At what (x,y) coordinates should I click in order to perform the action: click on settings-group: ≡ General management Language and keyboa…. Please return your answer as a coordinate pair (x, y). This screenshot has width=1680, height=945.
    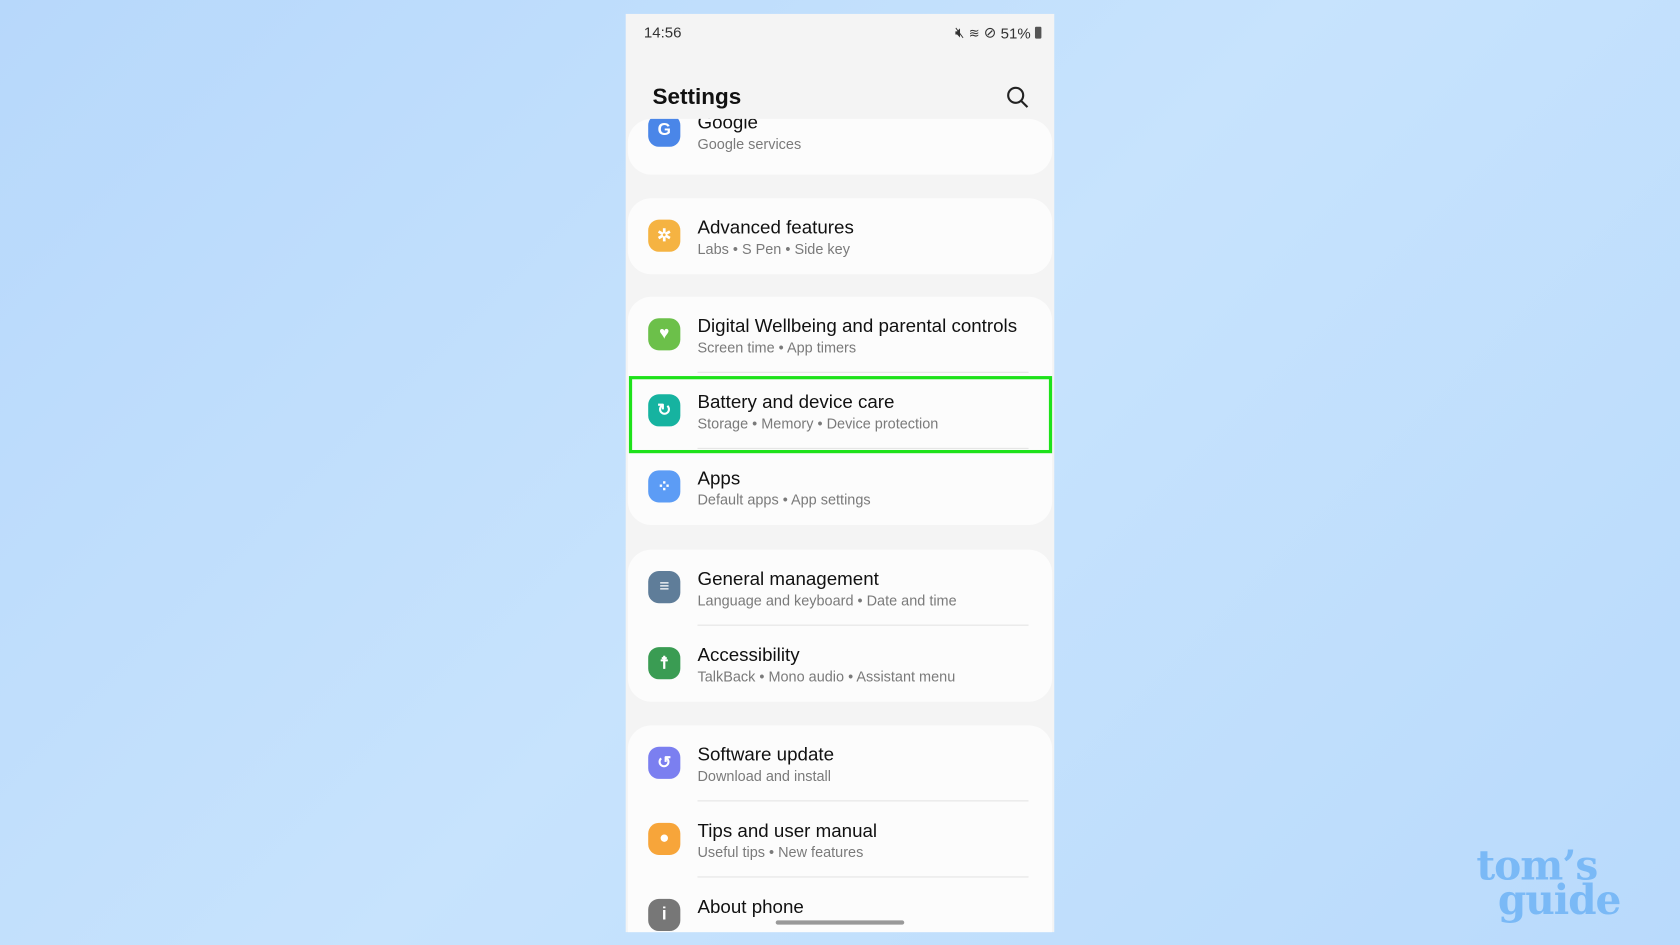
    Looking at the image, I should click on (840, 625).